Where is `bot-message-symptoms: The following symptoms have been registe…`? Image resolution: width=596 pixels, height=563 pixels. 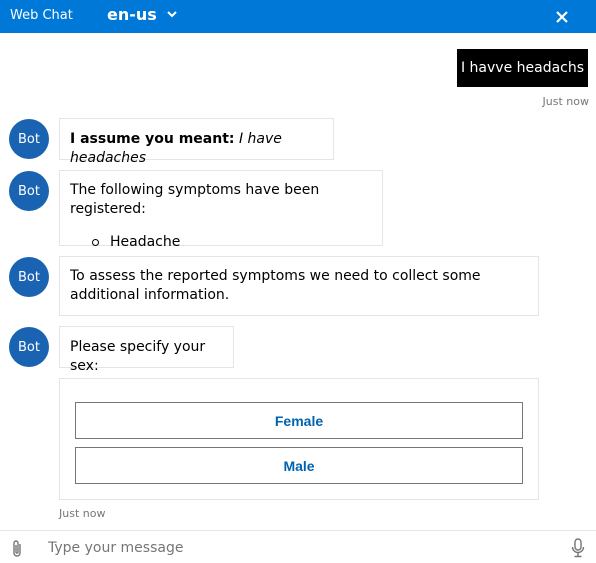
bot-message-symptoms: The following symptoms have been registe… is located at coordinates (221, 210).